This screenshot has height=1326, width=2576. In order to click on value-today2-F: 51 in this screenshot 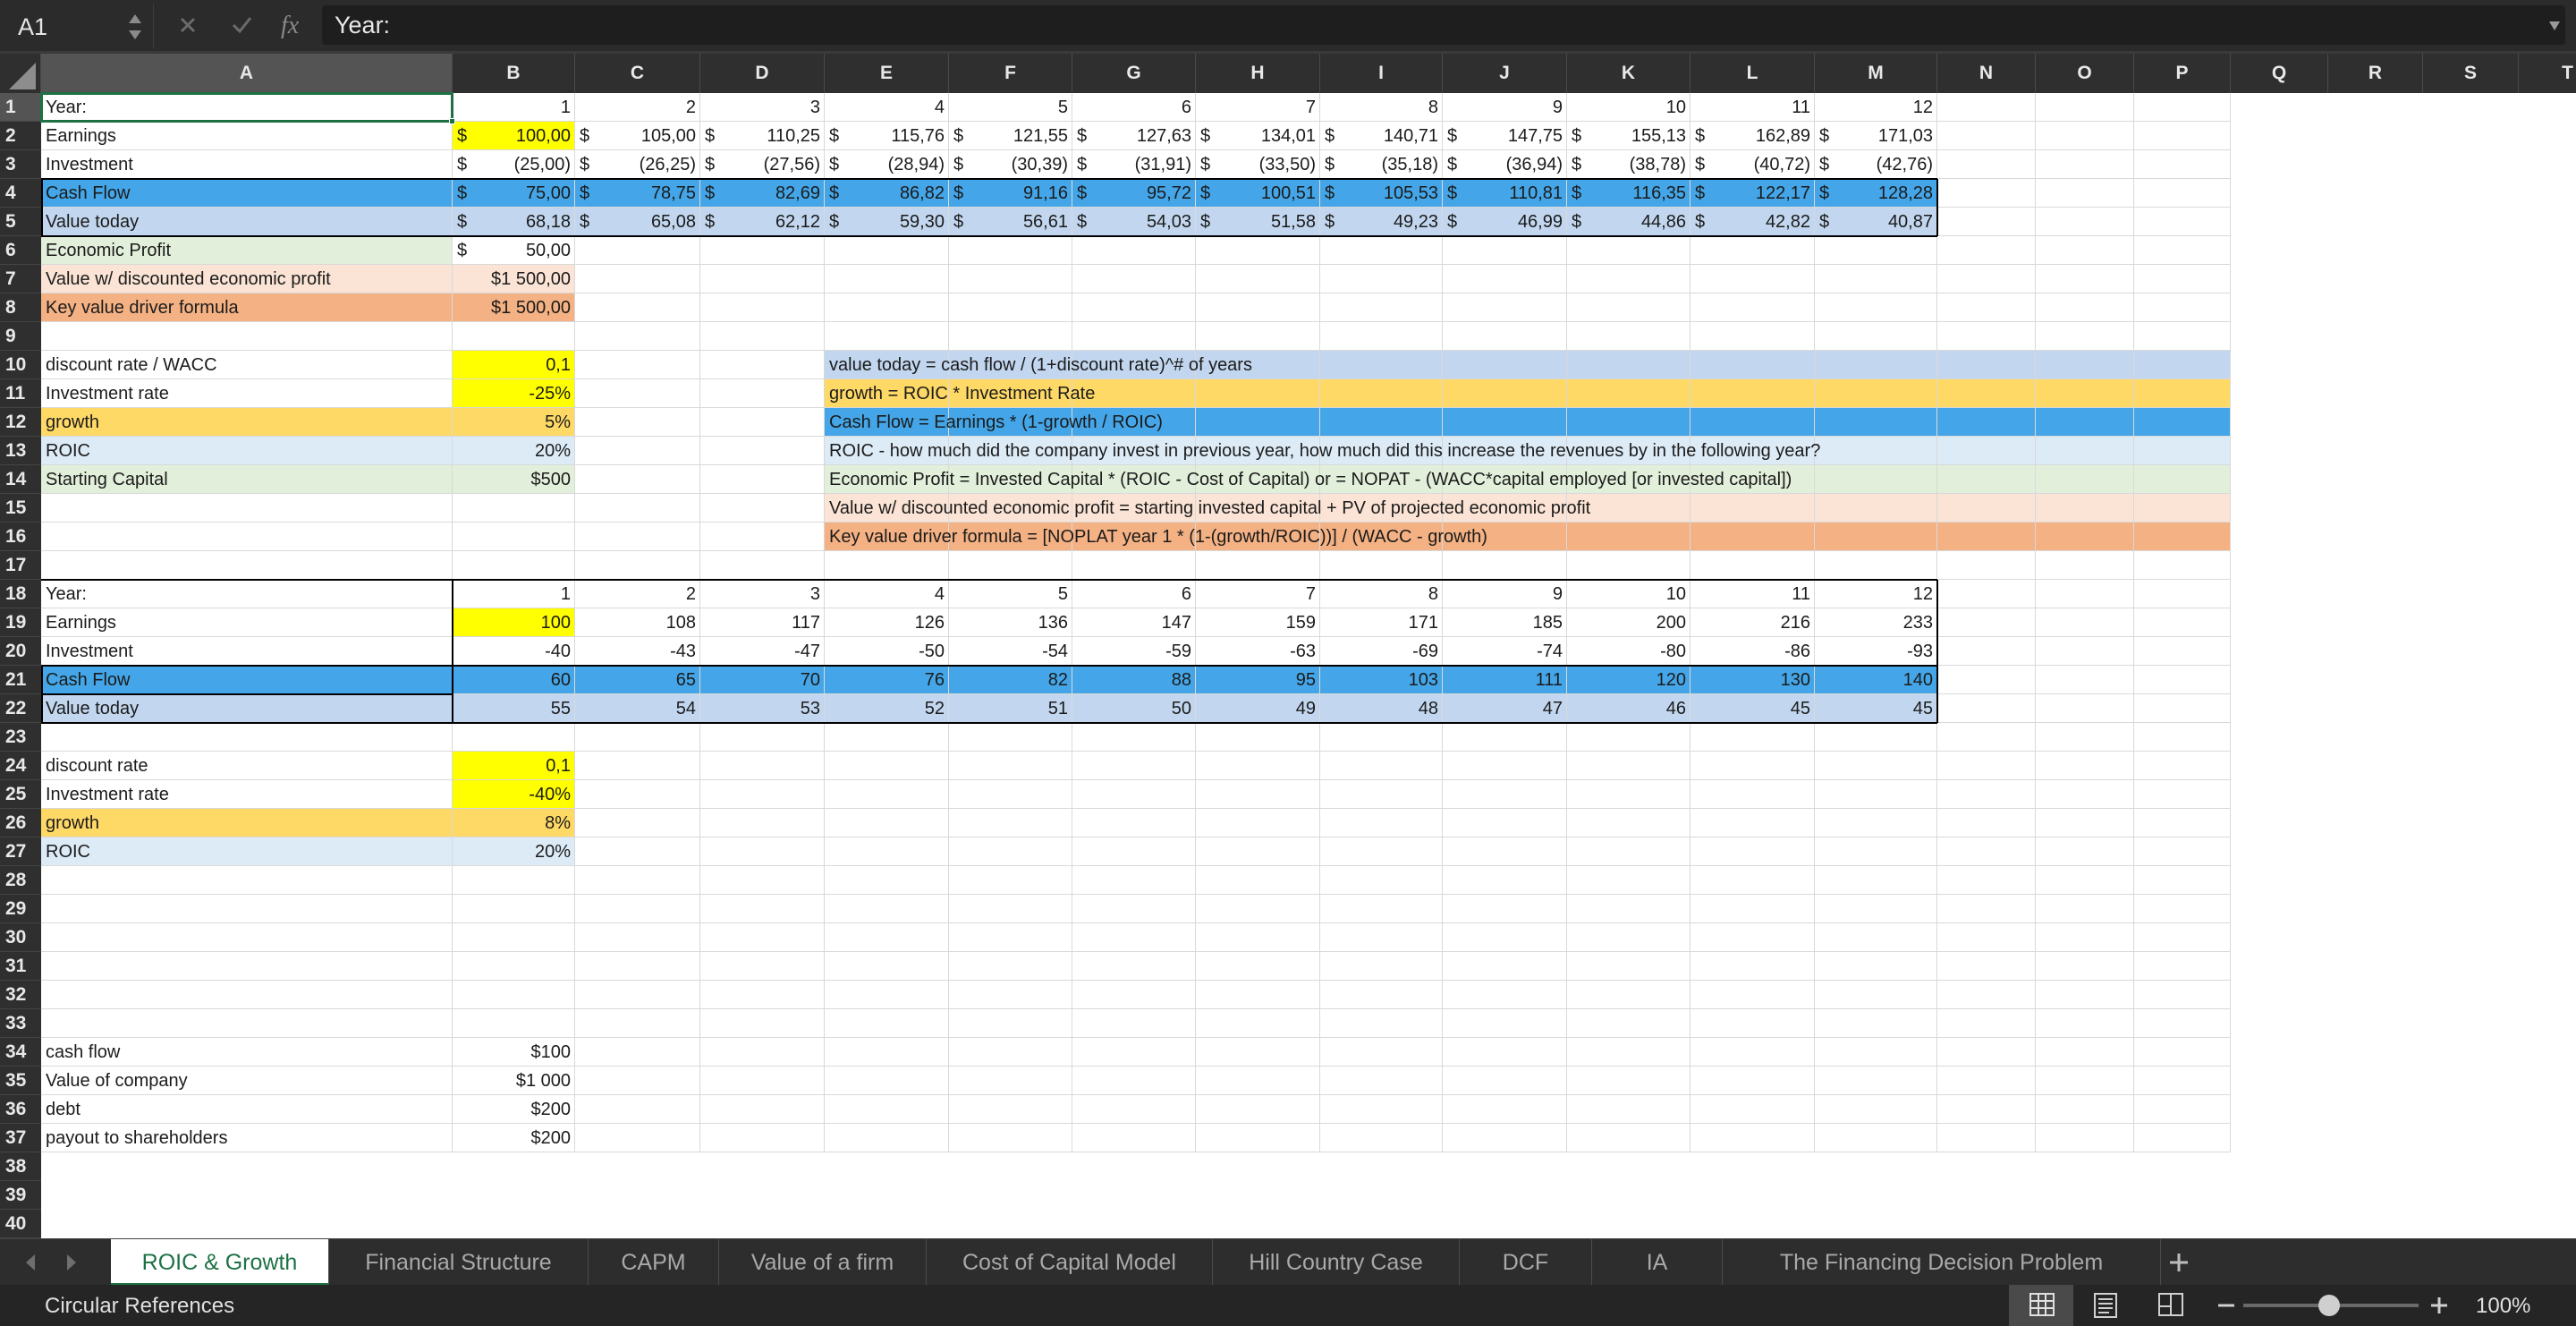, I will do `click(1010, 708)`.